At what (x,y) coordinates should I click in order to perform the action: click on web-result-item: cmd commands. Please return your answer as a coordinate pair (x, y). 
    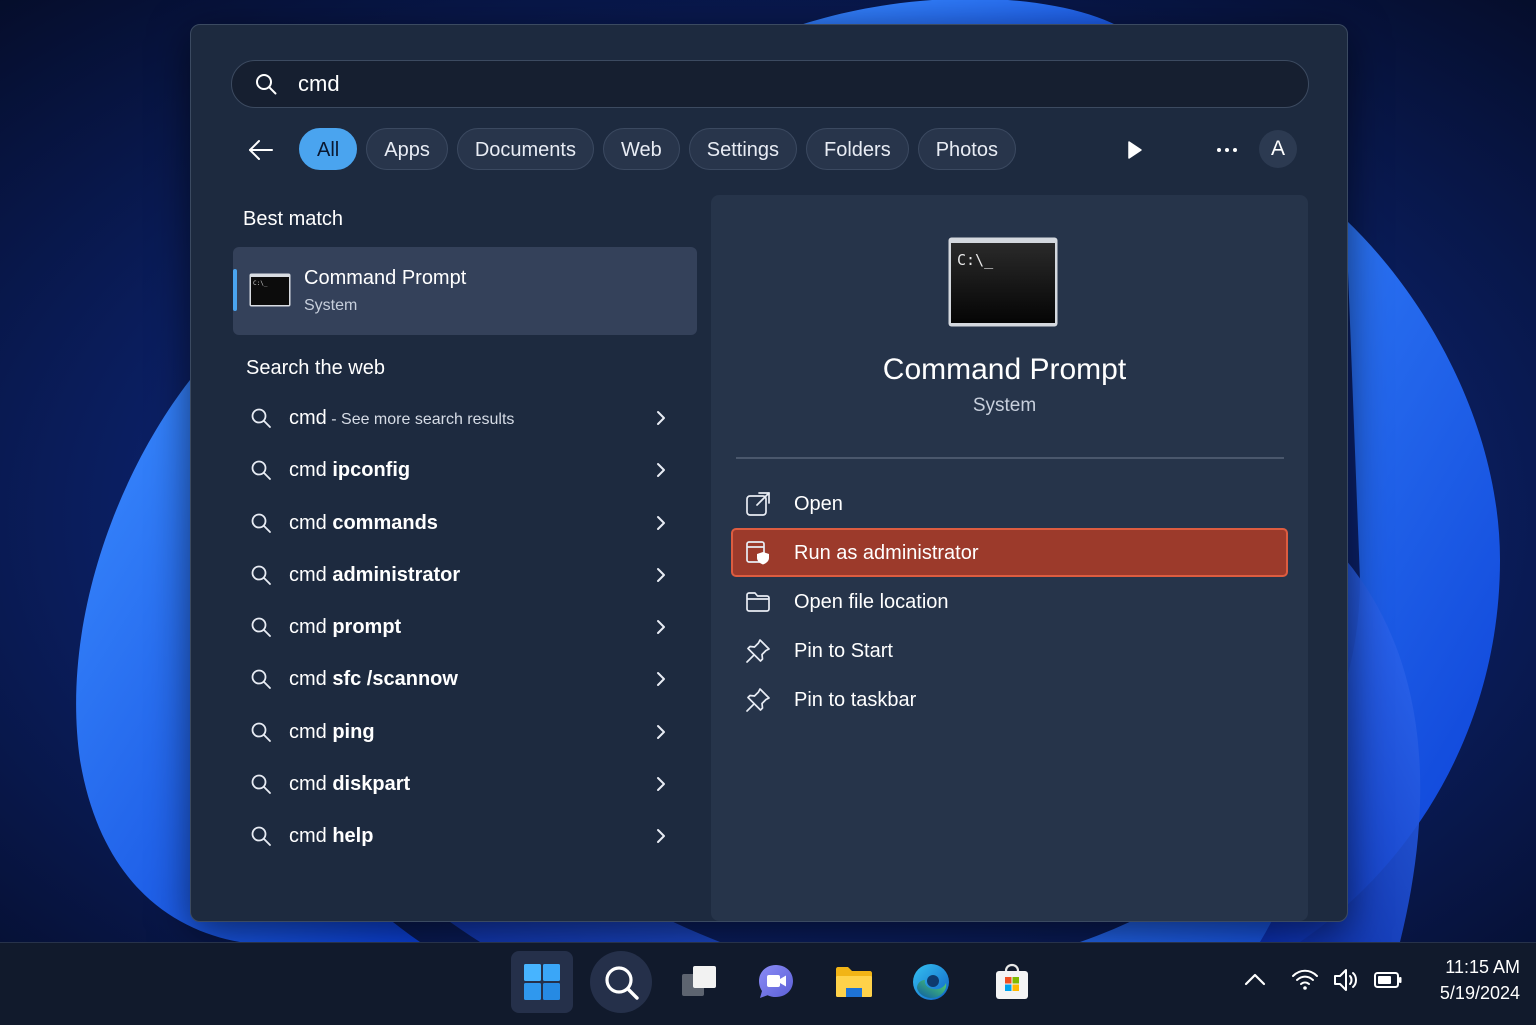
    Looking at the image, I should click on (465, 524).